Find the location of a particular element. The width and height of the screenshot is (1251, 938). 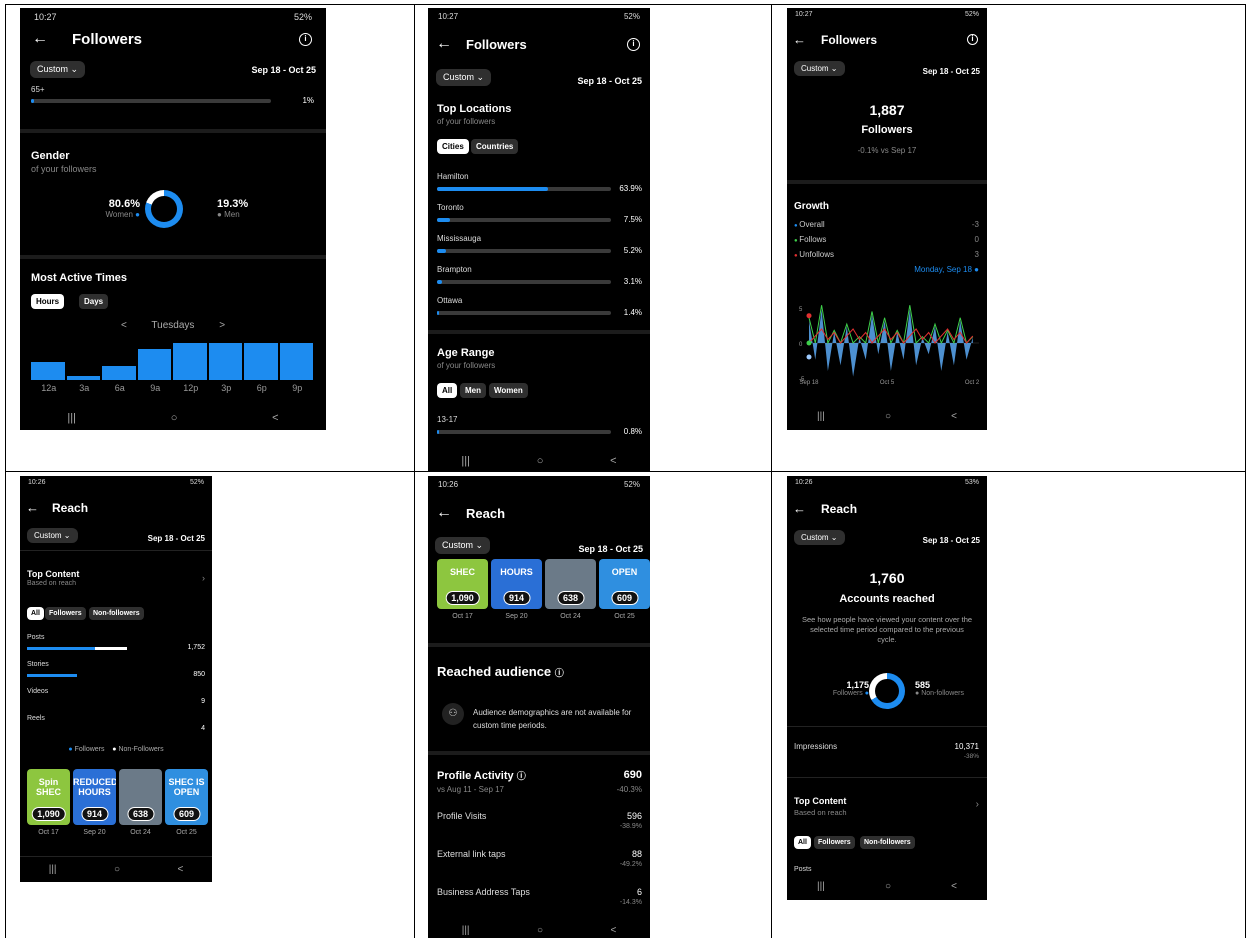

legend-label: ● Unfollows is located at coordinates (814, 254).